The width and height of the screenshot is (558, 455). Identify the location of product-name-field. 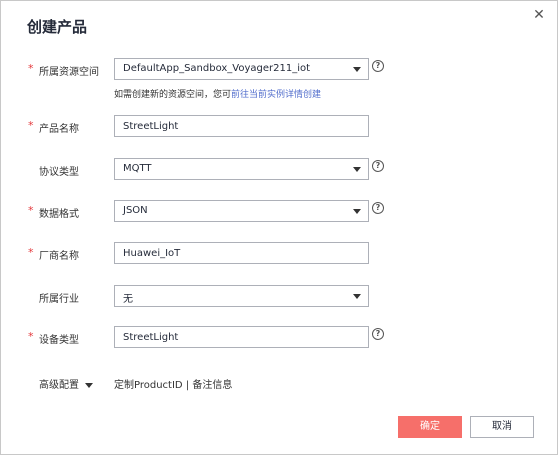
(241, 126).